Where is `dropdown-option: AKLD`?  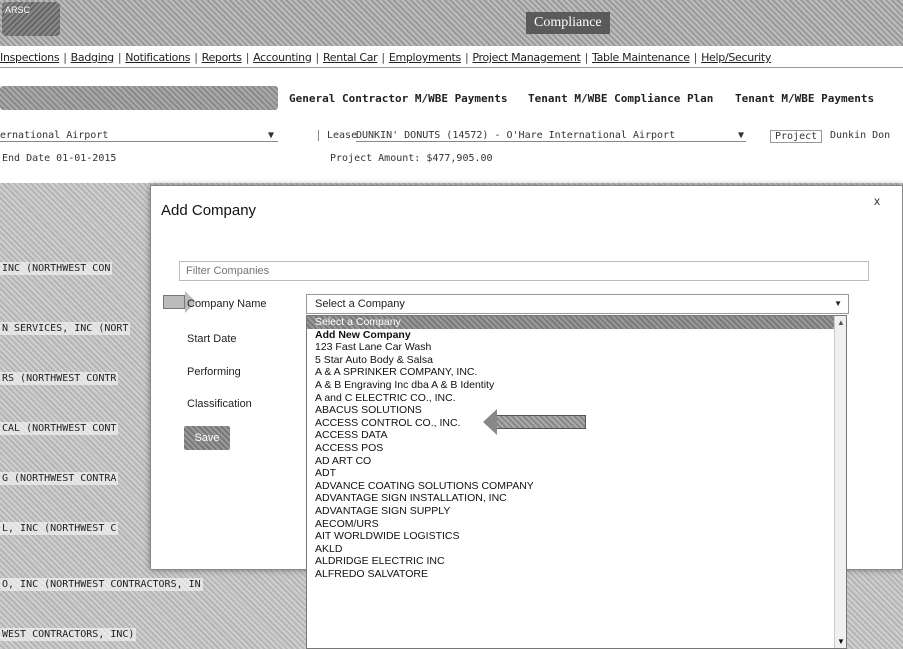
dropdown-option: AKLD is located at coordinates (576, 549).